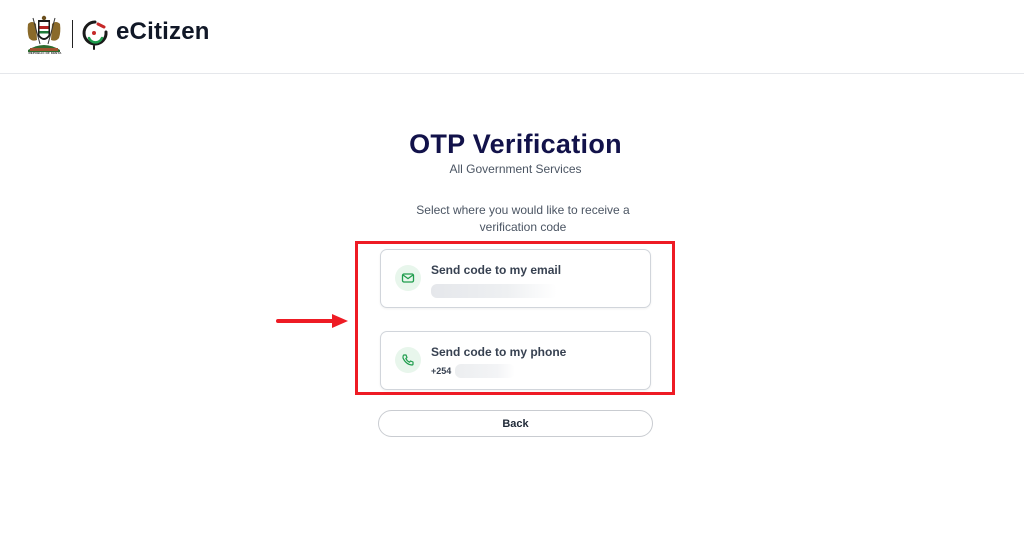 The height and width of the screenshot is (535, 1024). Describe the element at coordinates (494, 291) in the screenshot. I see `redacted-email` at that location.